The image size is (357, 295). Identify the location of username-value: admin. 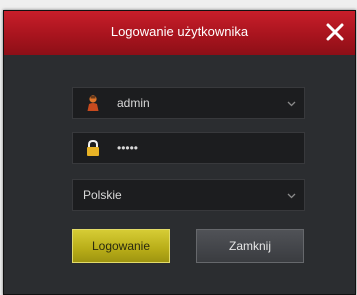
(133, 103).